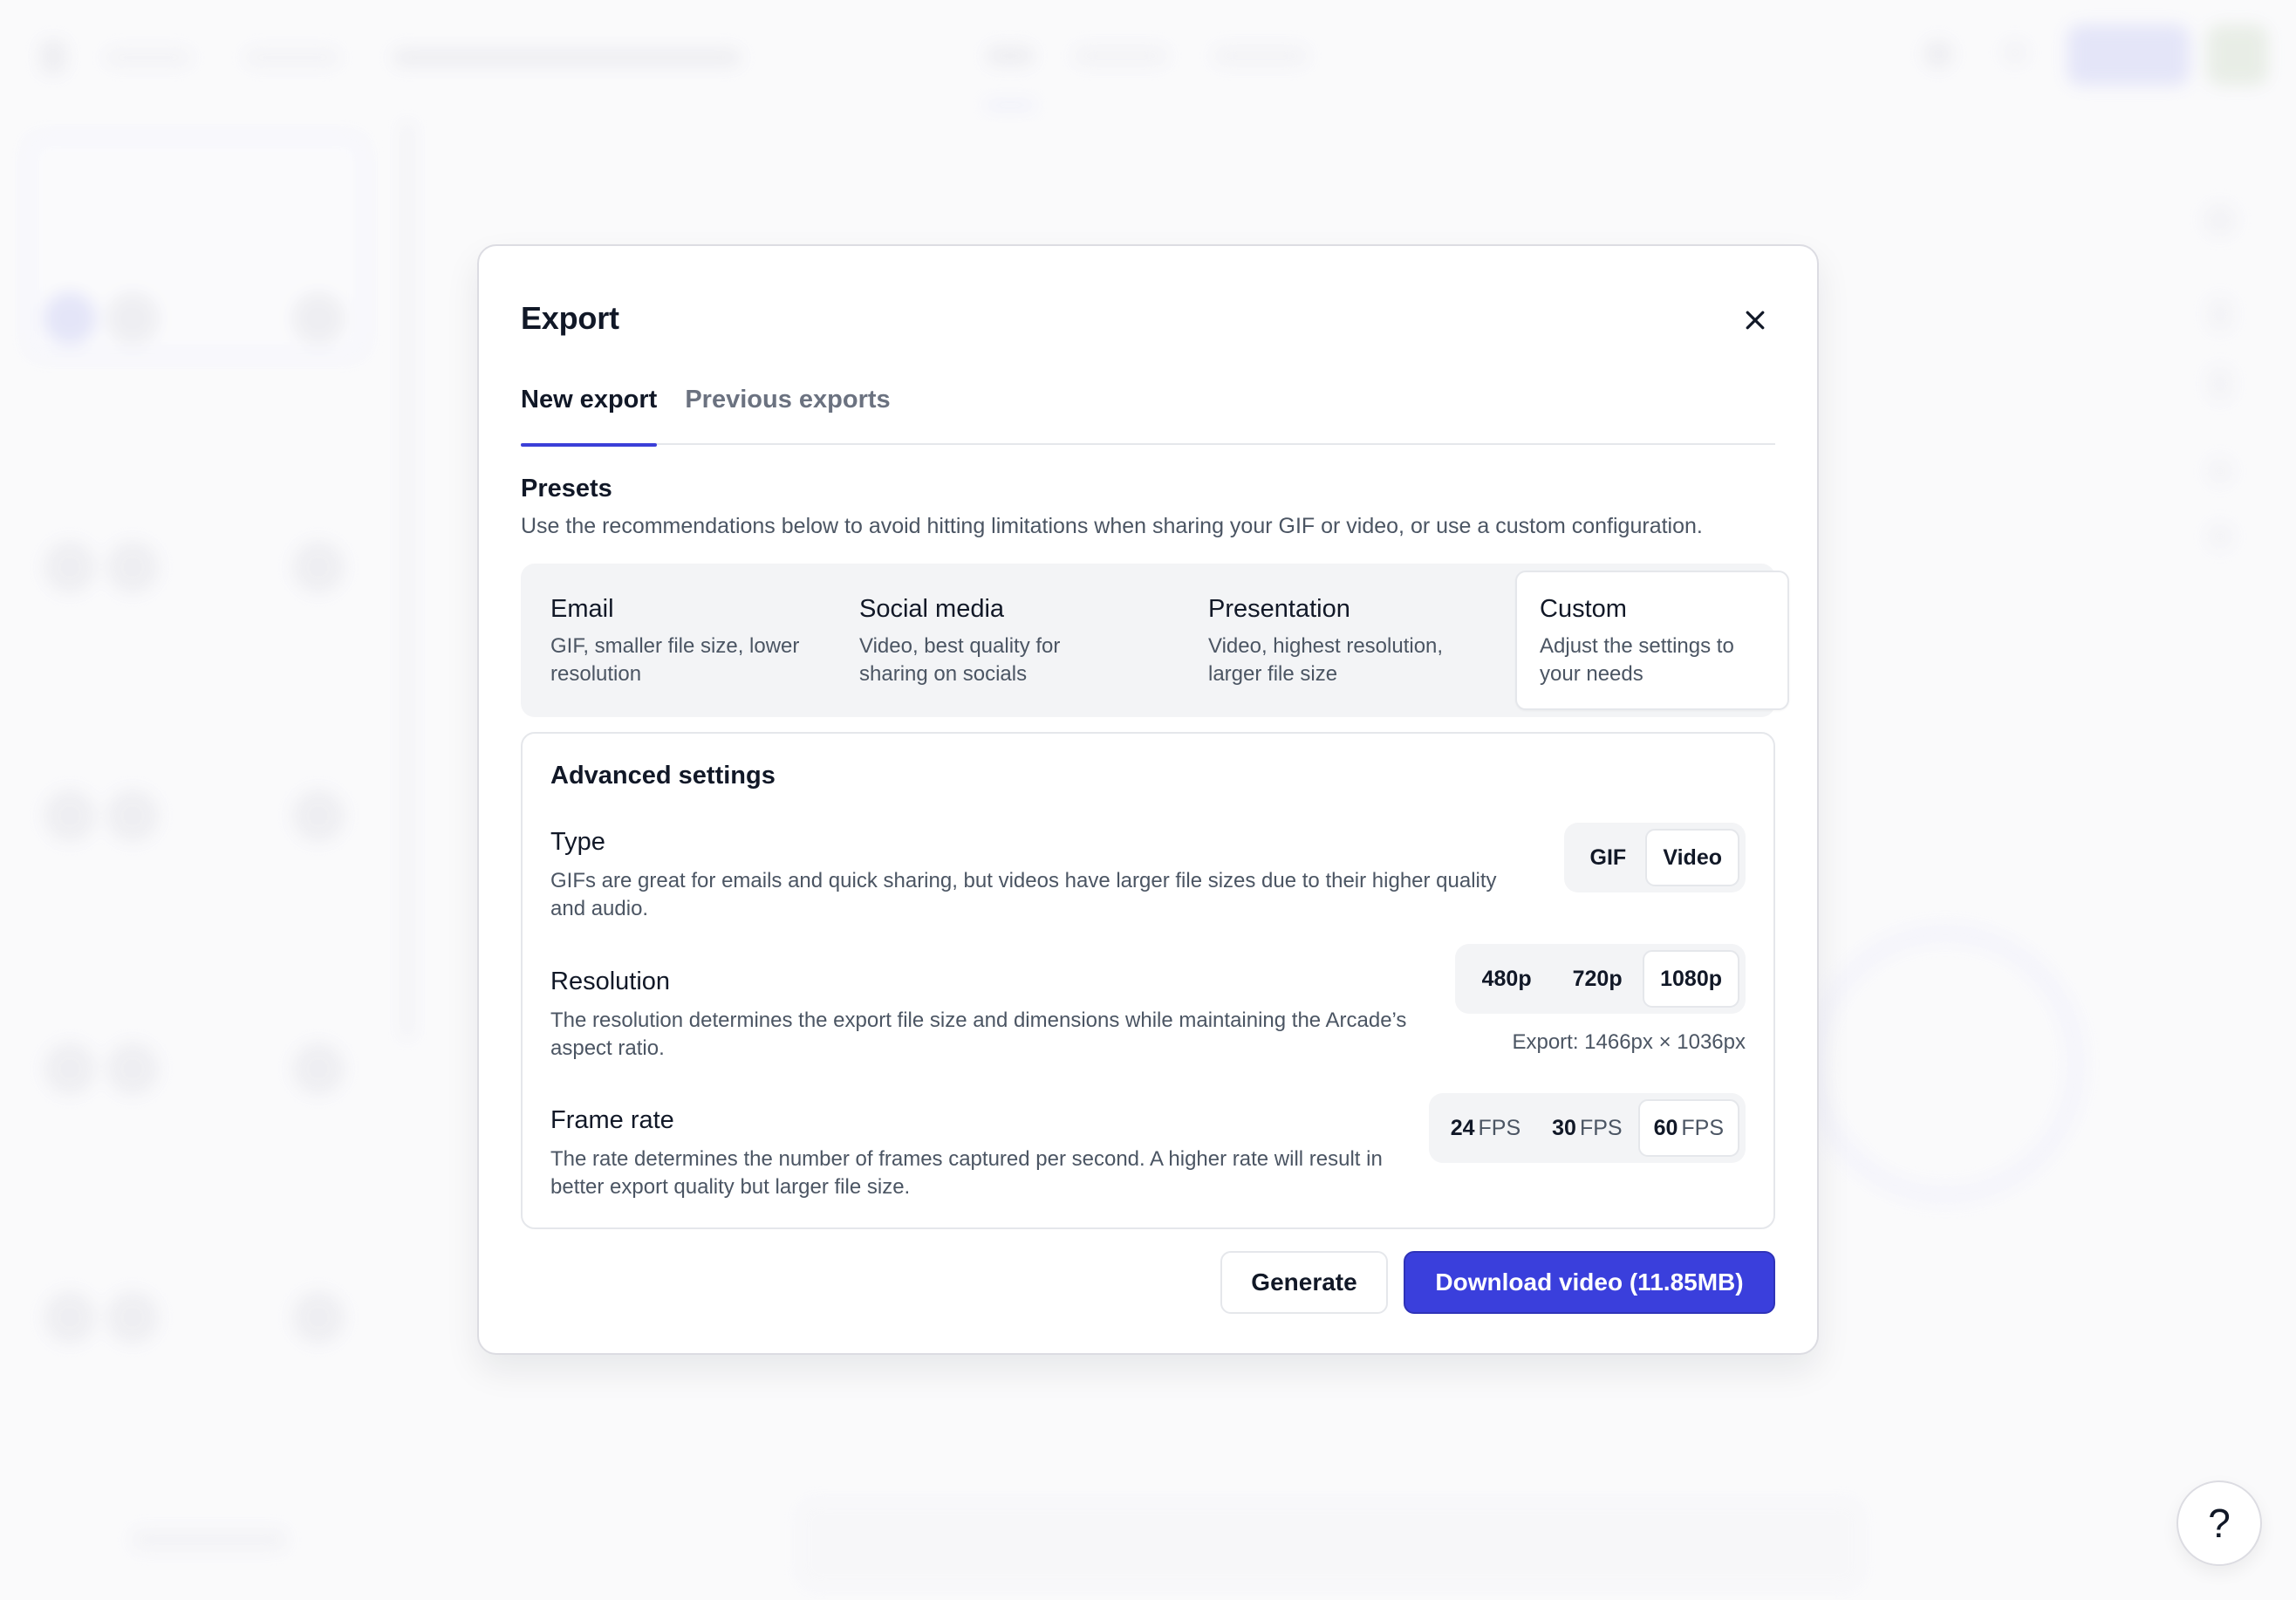 This screenshot has height=1600, width=2296. I want to click on resolution-segmented-control: 480p 720p 1080p, so click(1600, 979).